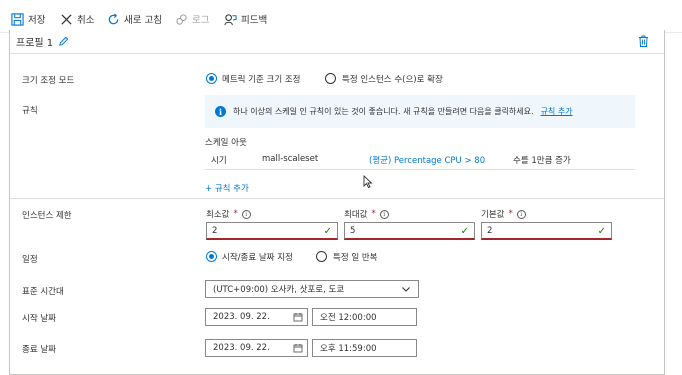 The image size is (682, 375). Describe the element at coordinates (47, 216) in the screenshot. I see `instance-limits-label: 인스턴스 제한` at that location.